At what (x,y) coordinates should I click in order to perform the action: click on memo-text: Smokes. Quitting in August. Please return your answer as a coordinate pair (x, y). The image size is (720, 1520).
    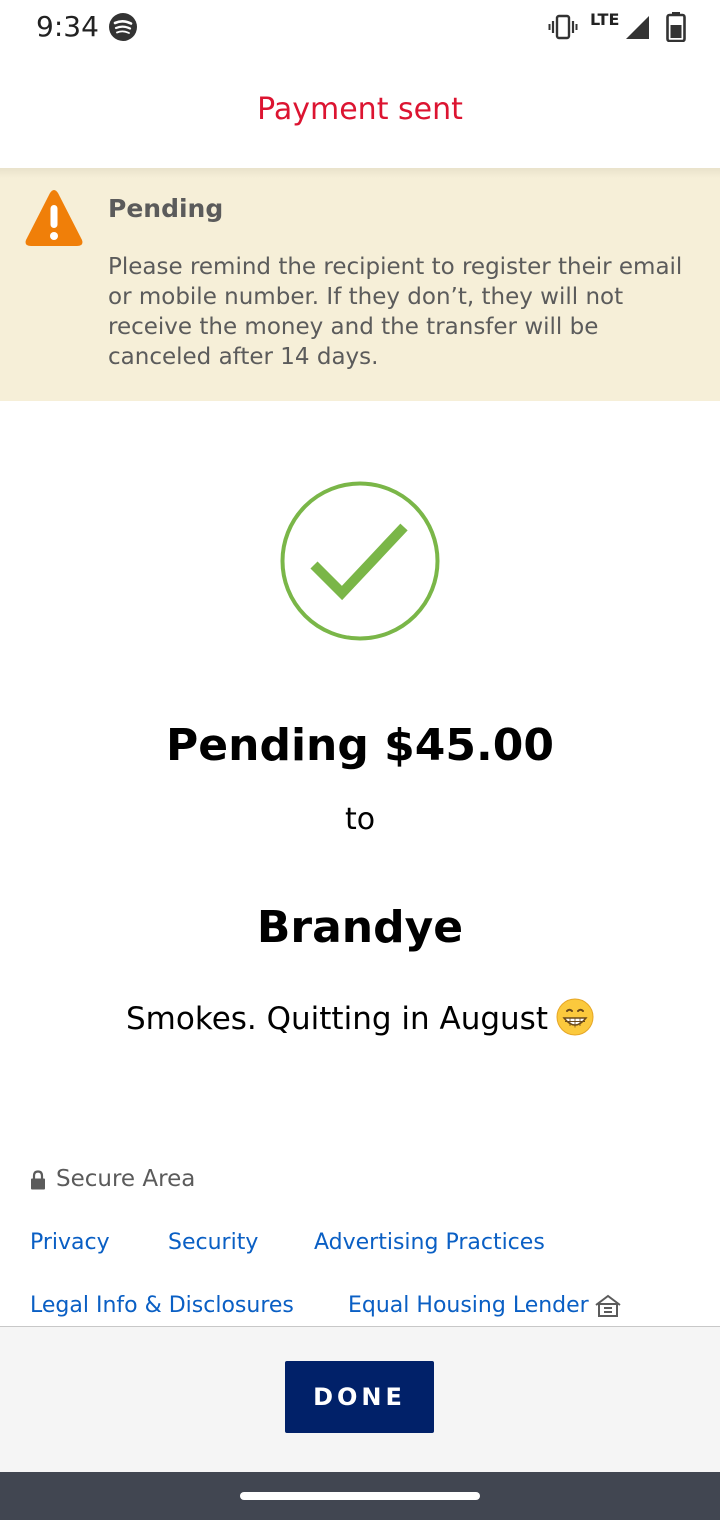
    Looking at the image, I should click on (337, 1019).